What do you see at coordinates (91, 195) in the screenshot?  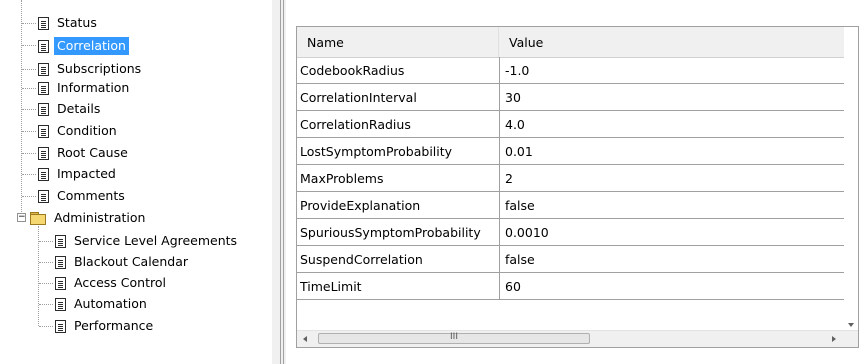 I see `tree-item-label: Comments` at bounding box center [91, 195].